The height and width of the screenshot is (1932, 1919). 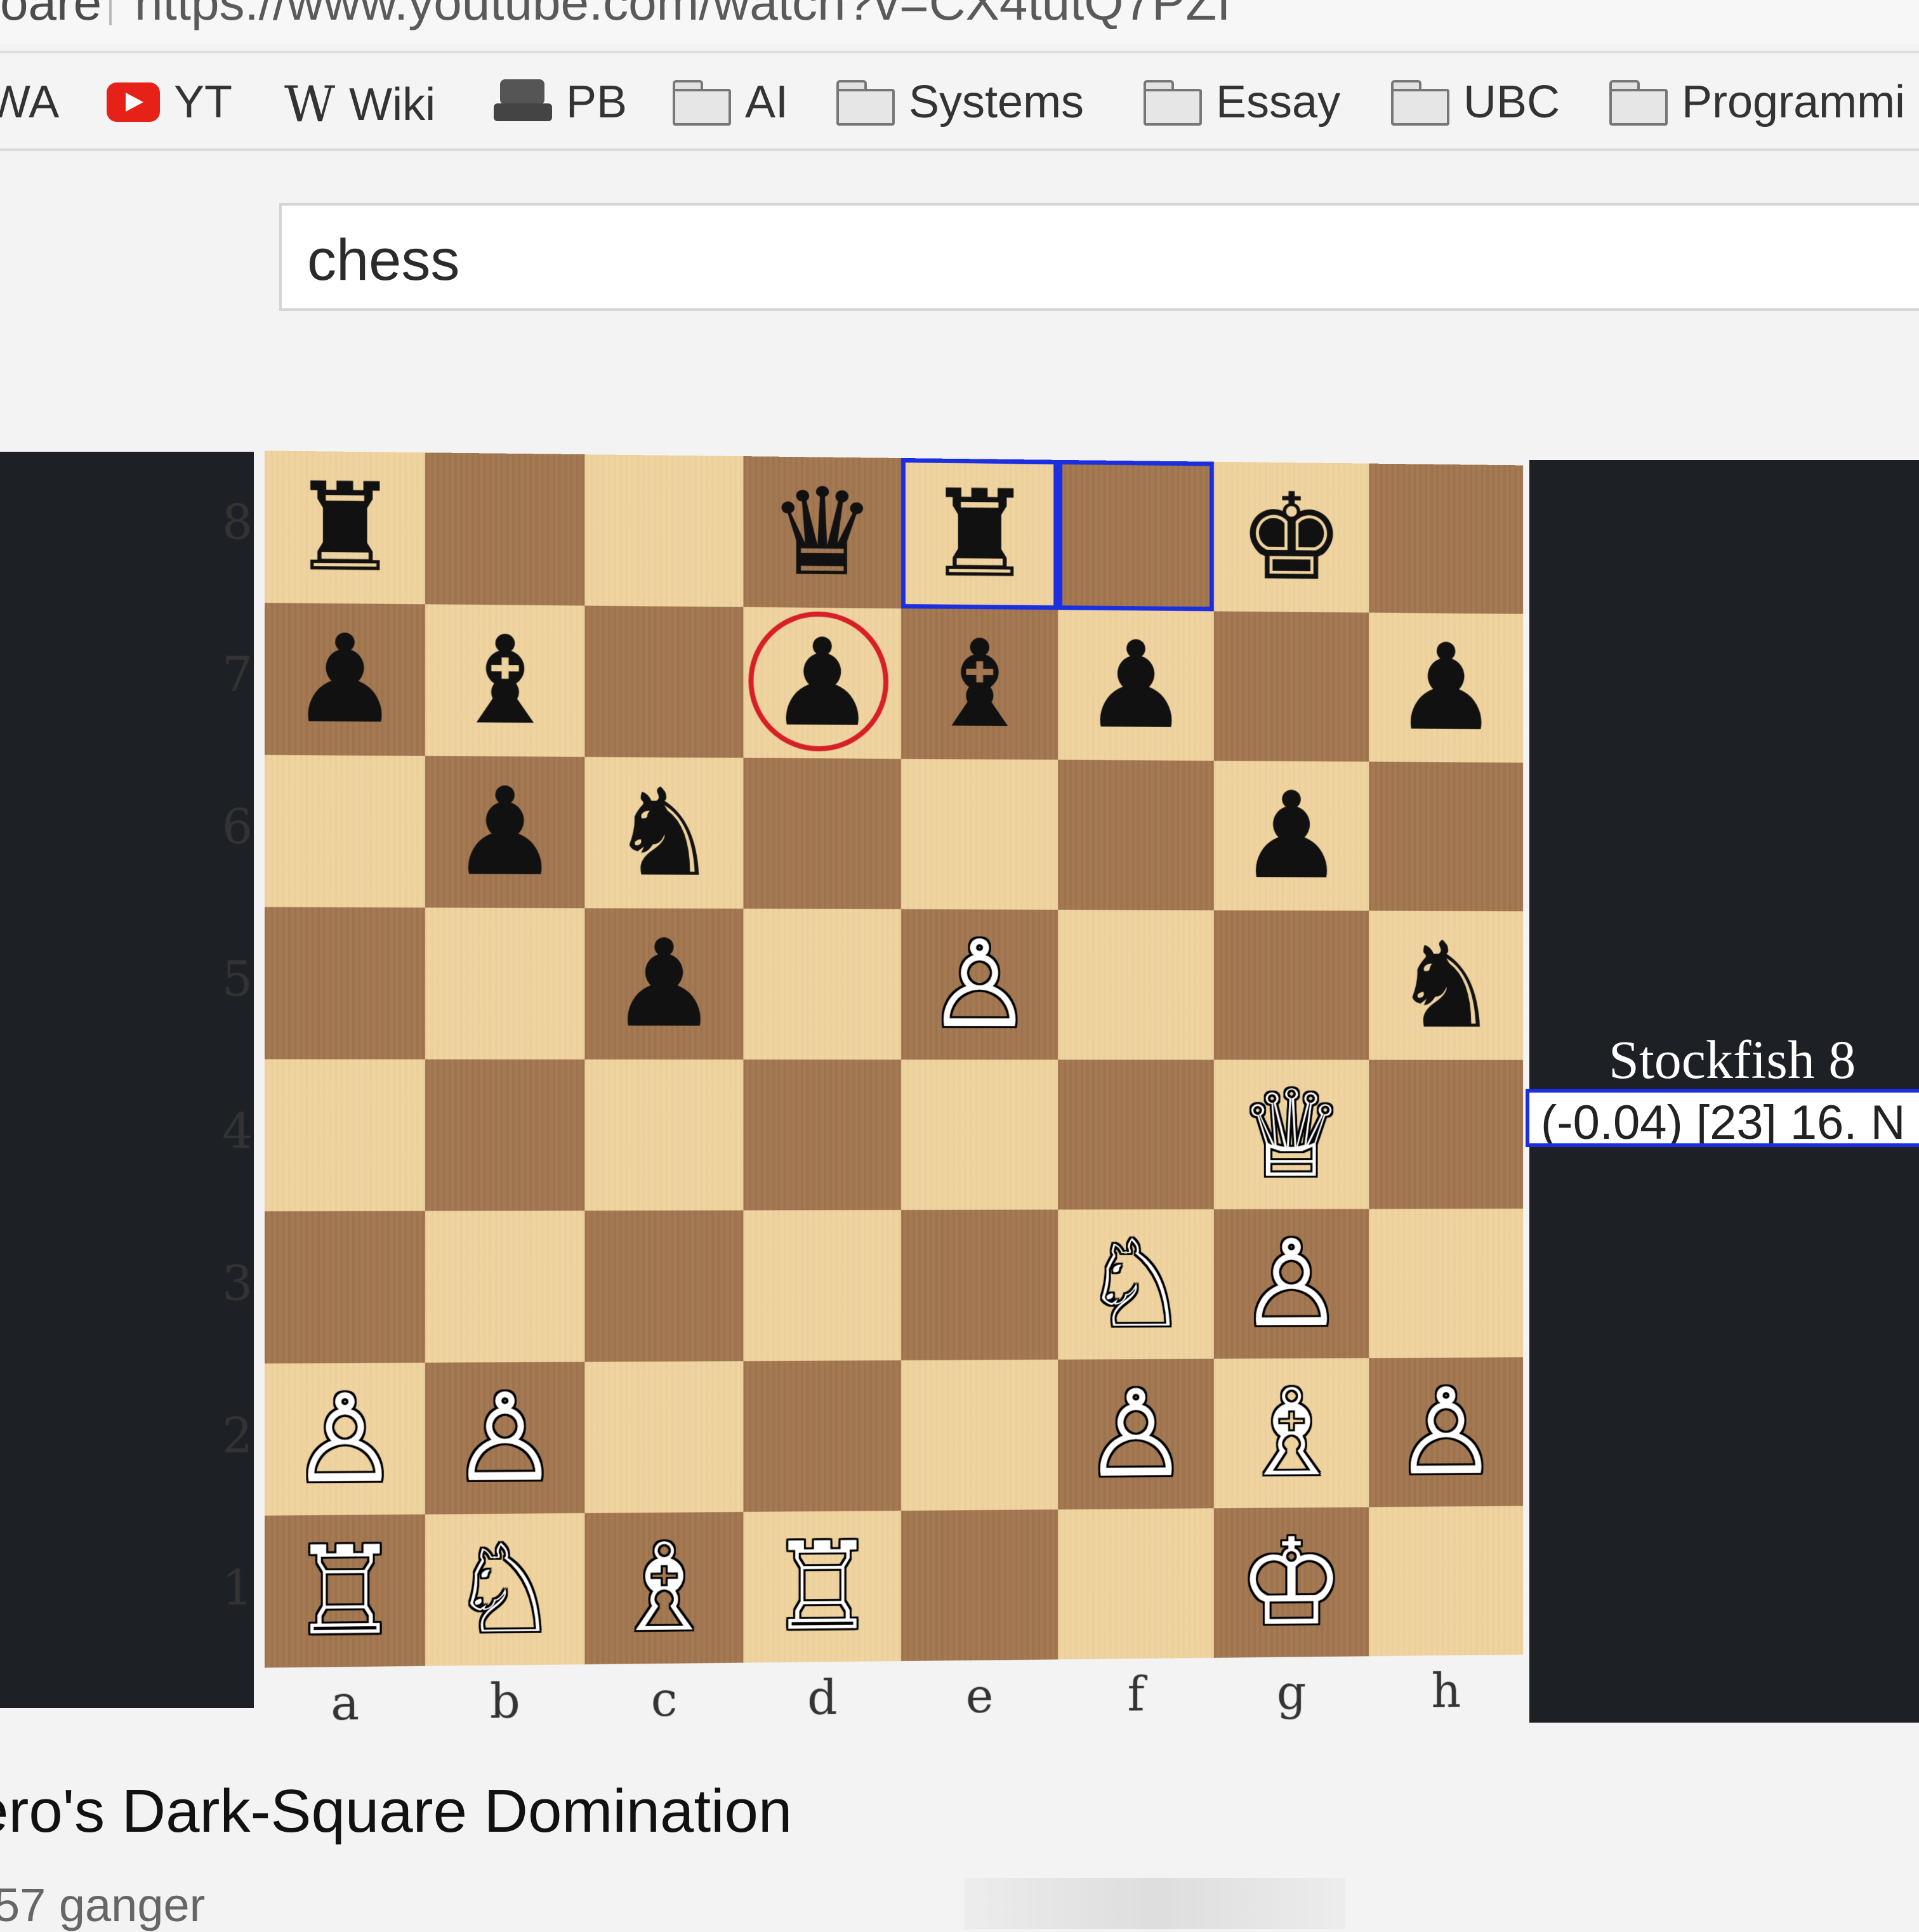 I want to click on square-h6, so click(x=1446, y=837).